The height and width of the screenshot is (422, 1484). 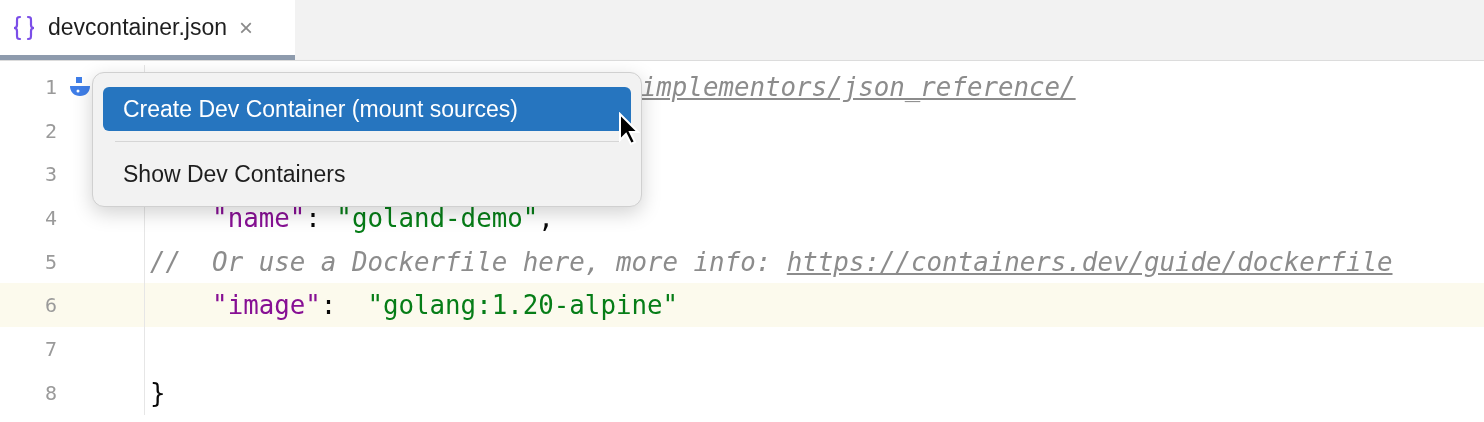 What do you see at coordinates (266, 305) in the screenshot?
I see `code-token: "image"` at bounding box center [266, 305].